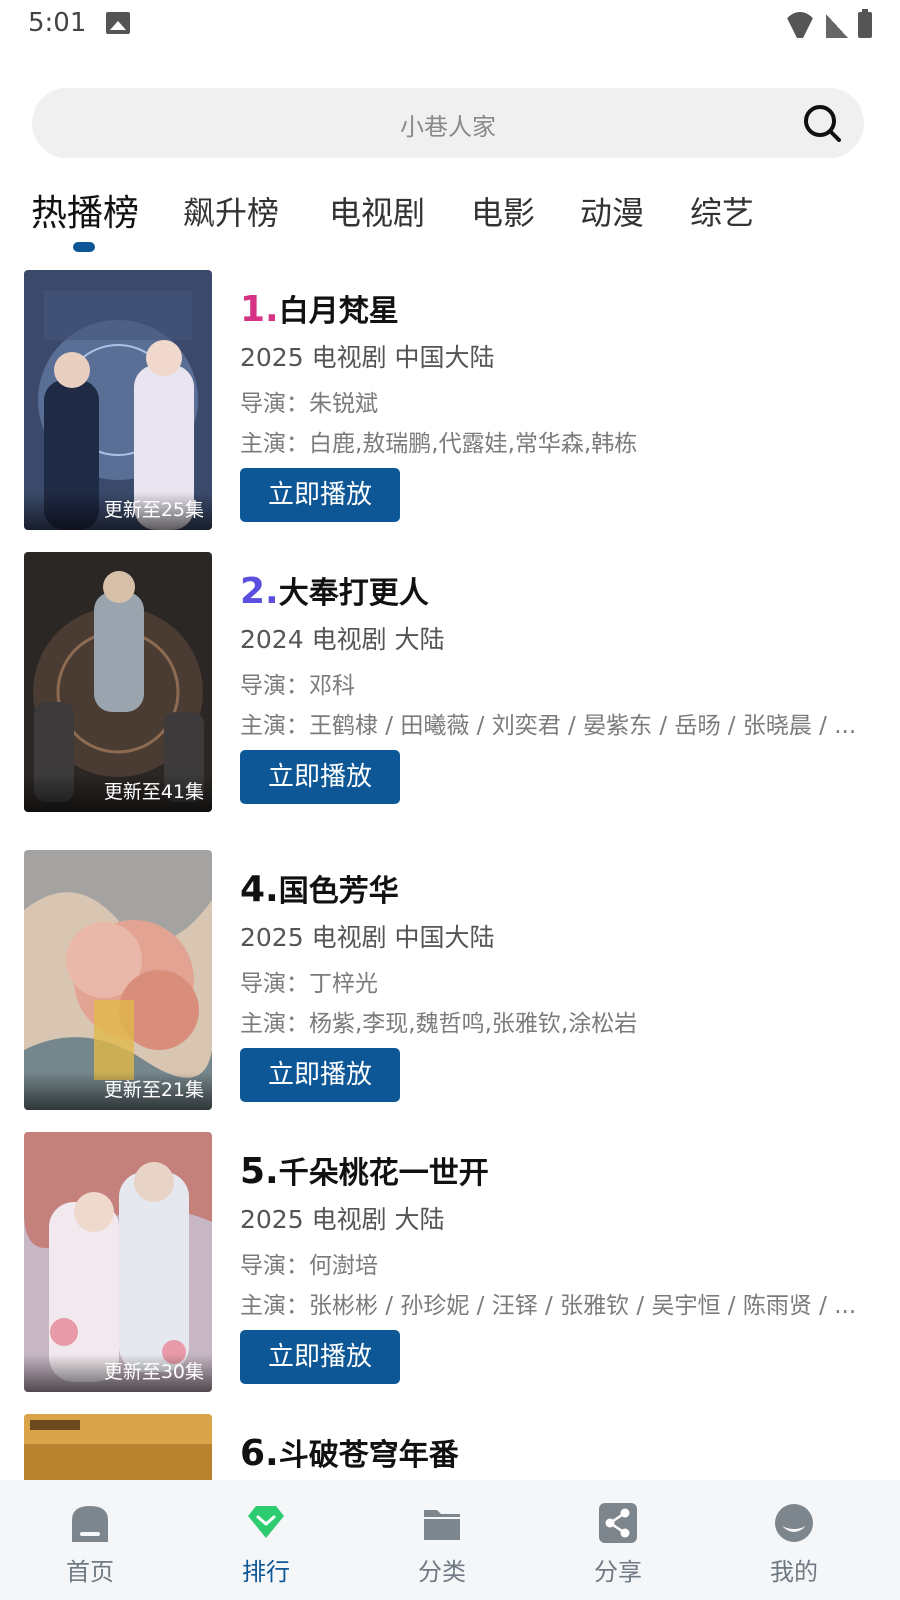  What do you see at coordinates (259, 309) in the screenshot?
I see `rank-number: 1.` at bounding box center [259, 309].